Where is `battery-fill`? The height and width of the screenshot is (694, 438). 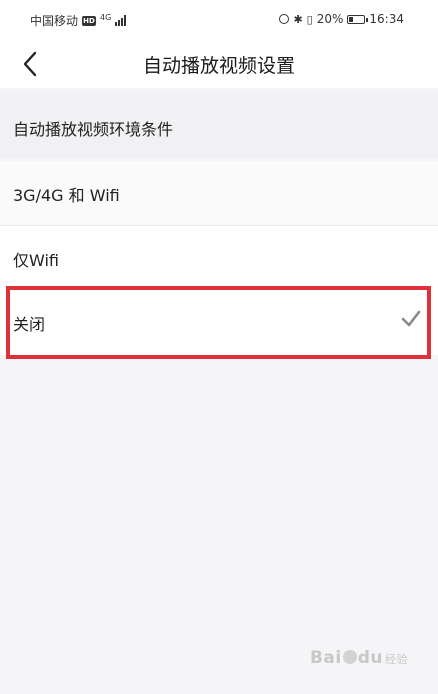 battery-fill is located at coordinates (351, 19).